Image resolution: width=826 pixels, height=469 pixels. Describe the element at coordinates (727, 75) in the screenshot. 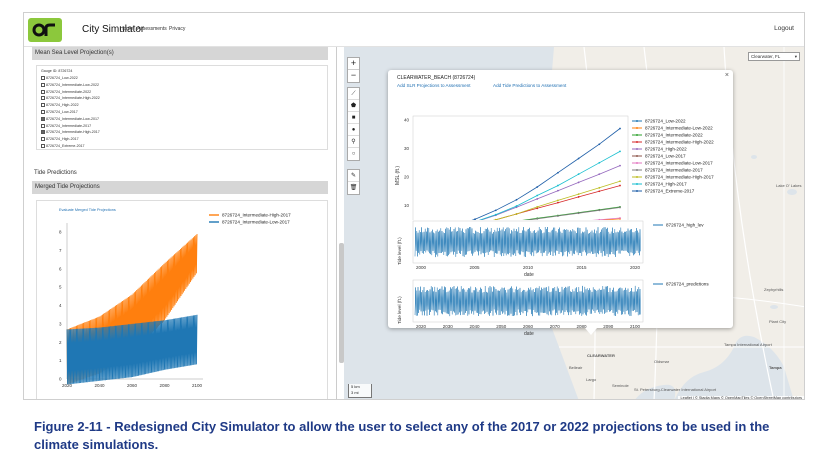

I see `close-icon: ×` at that location.